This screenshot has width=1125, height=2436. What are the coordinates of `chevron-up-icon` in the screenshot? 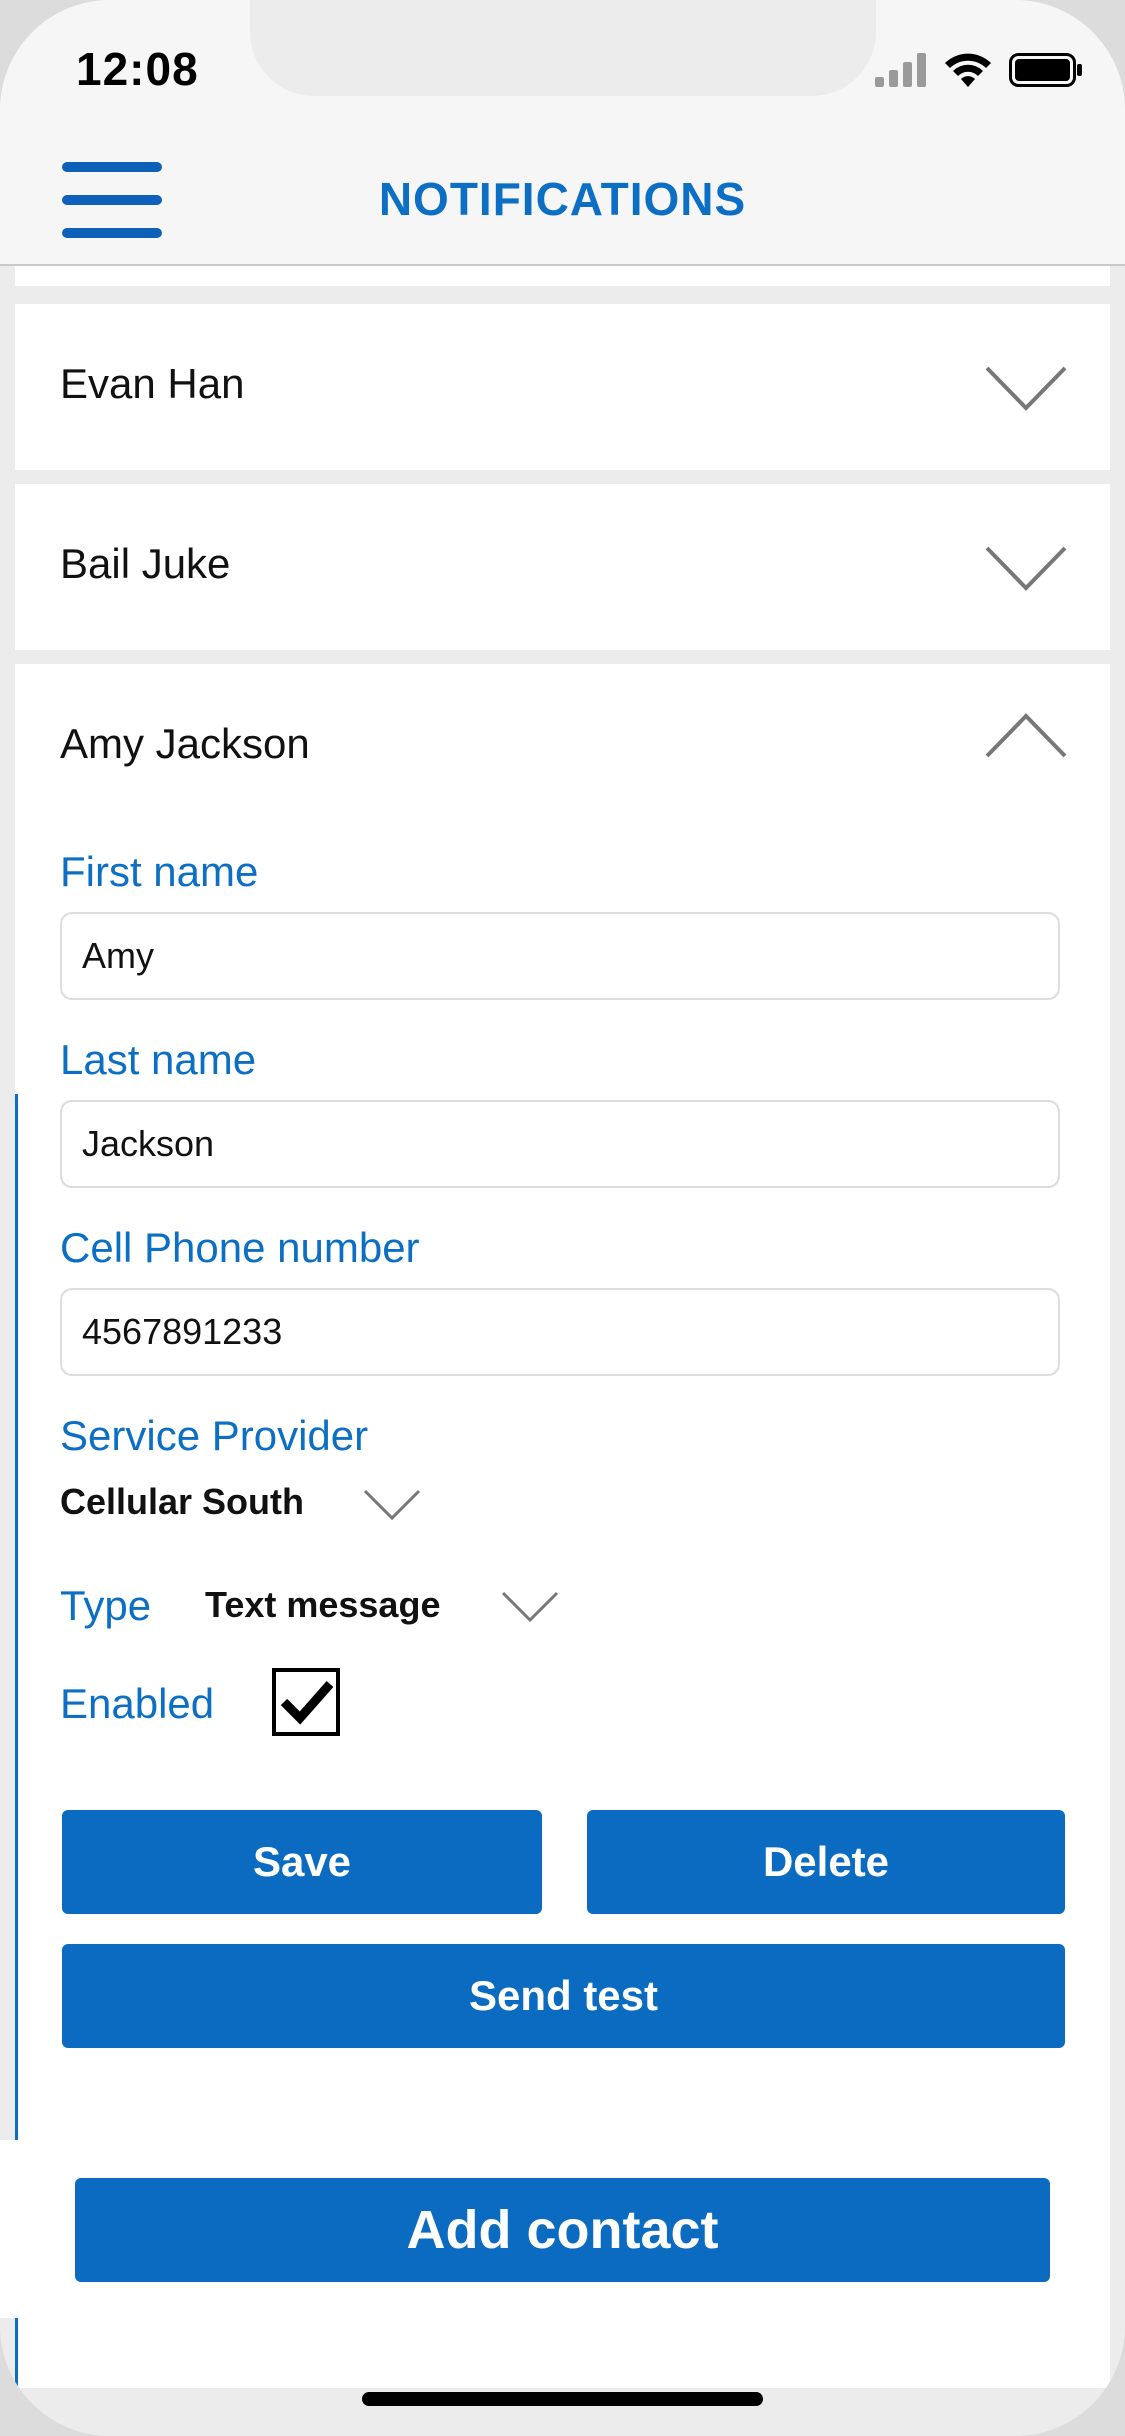 It's located at (1026, 736).